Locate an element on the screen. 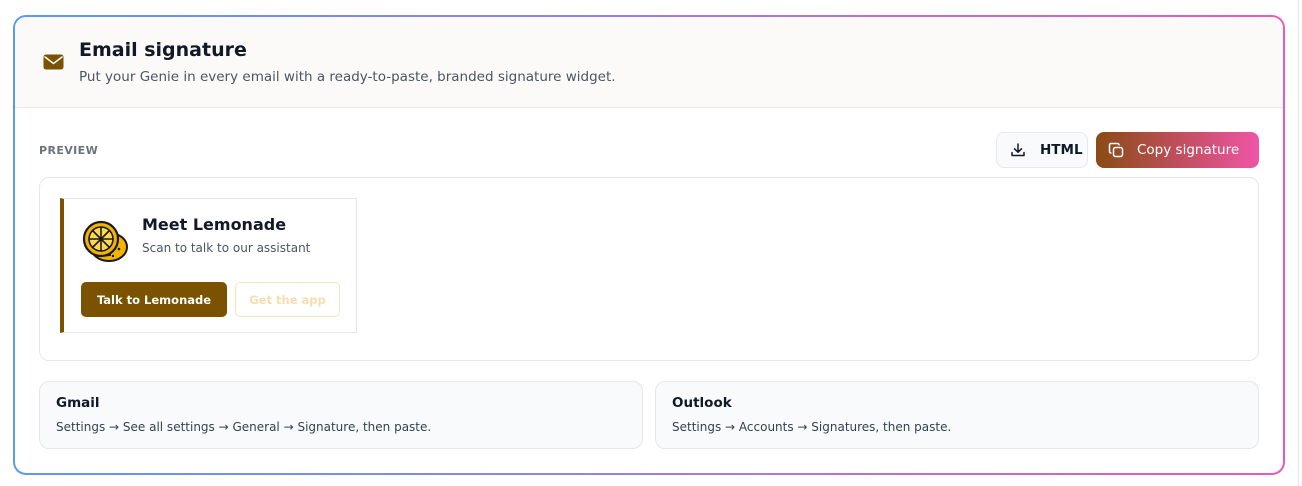  html-button-label: HTML is located at coordinates (1061, 150).